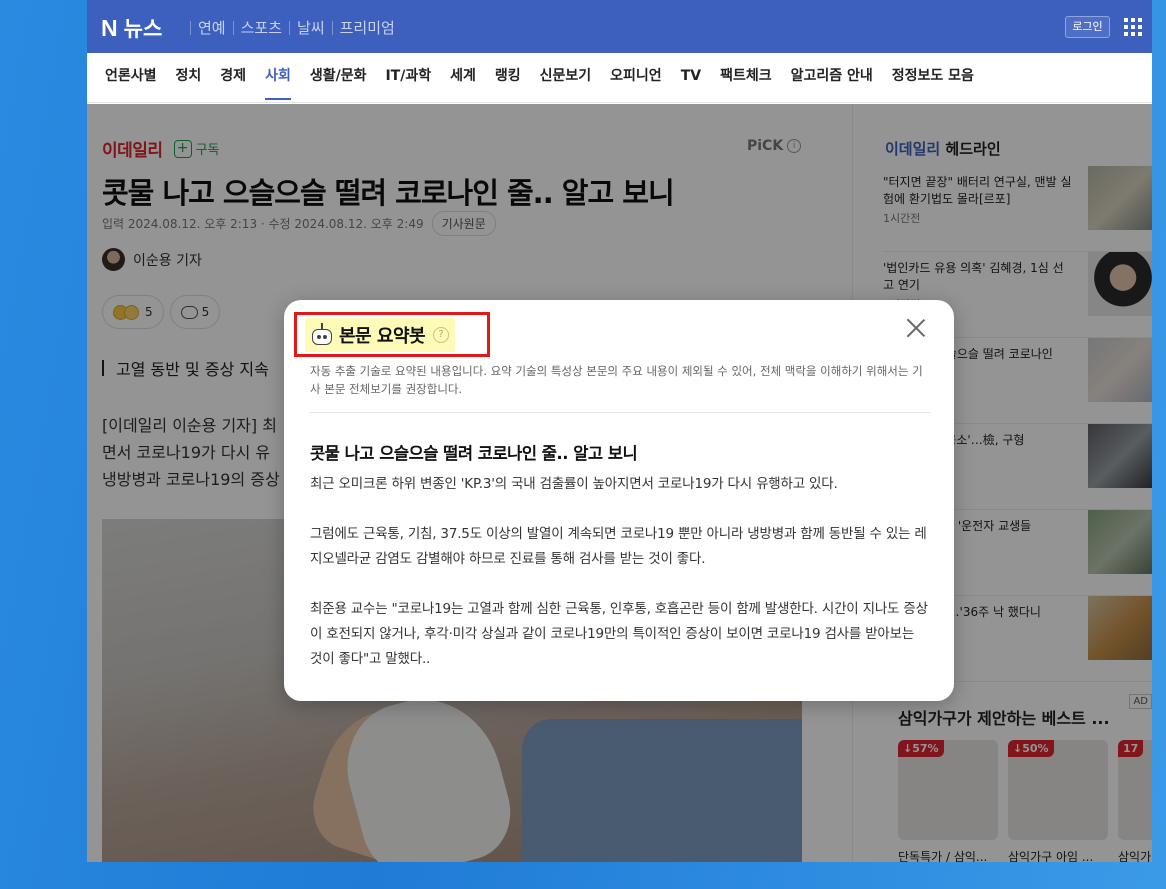 This screenshot has width=1166, height=889. I want to click on category-society: 사회, so click(278, 78).